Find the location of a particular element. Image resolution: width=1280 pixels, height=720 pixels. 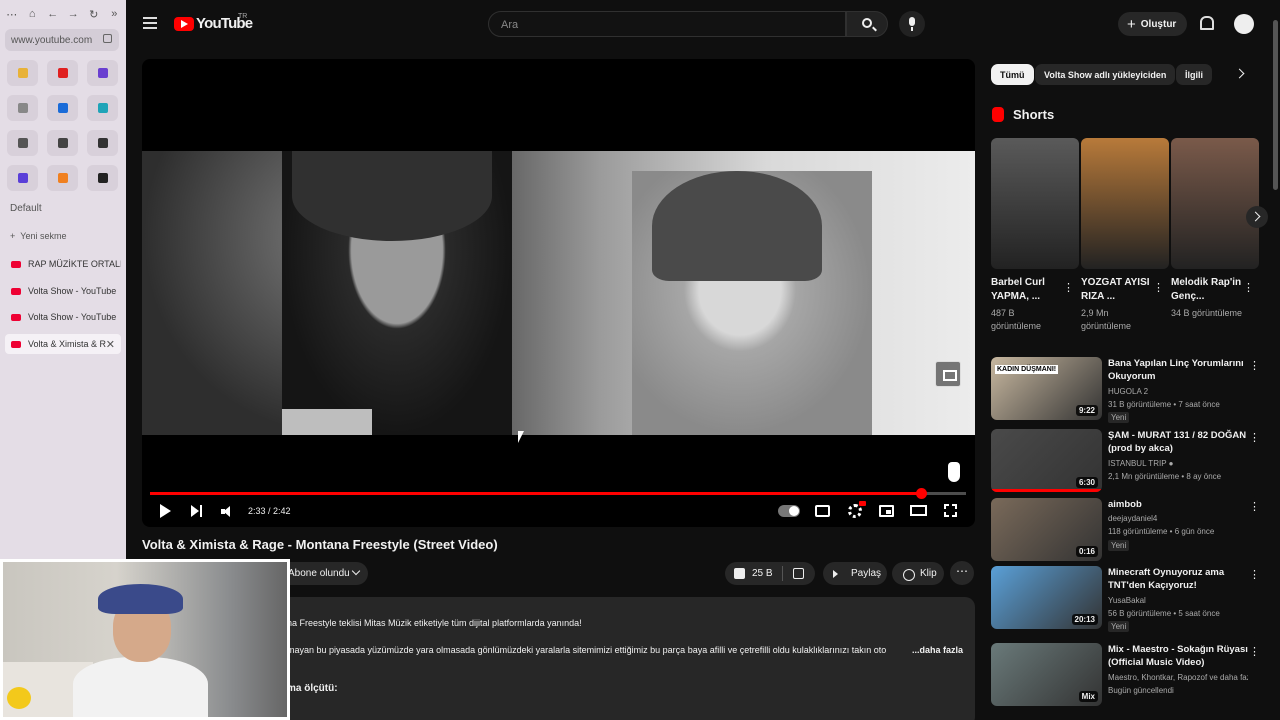

menu-dots-icon: ⋯ is located at coordinates (12, 14).